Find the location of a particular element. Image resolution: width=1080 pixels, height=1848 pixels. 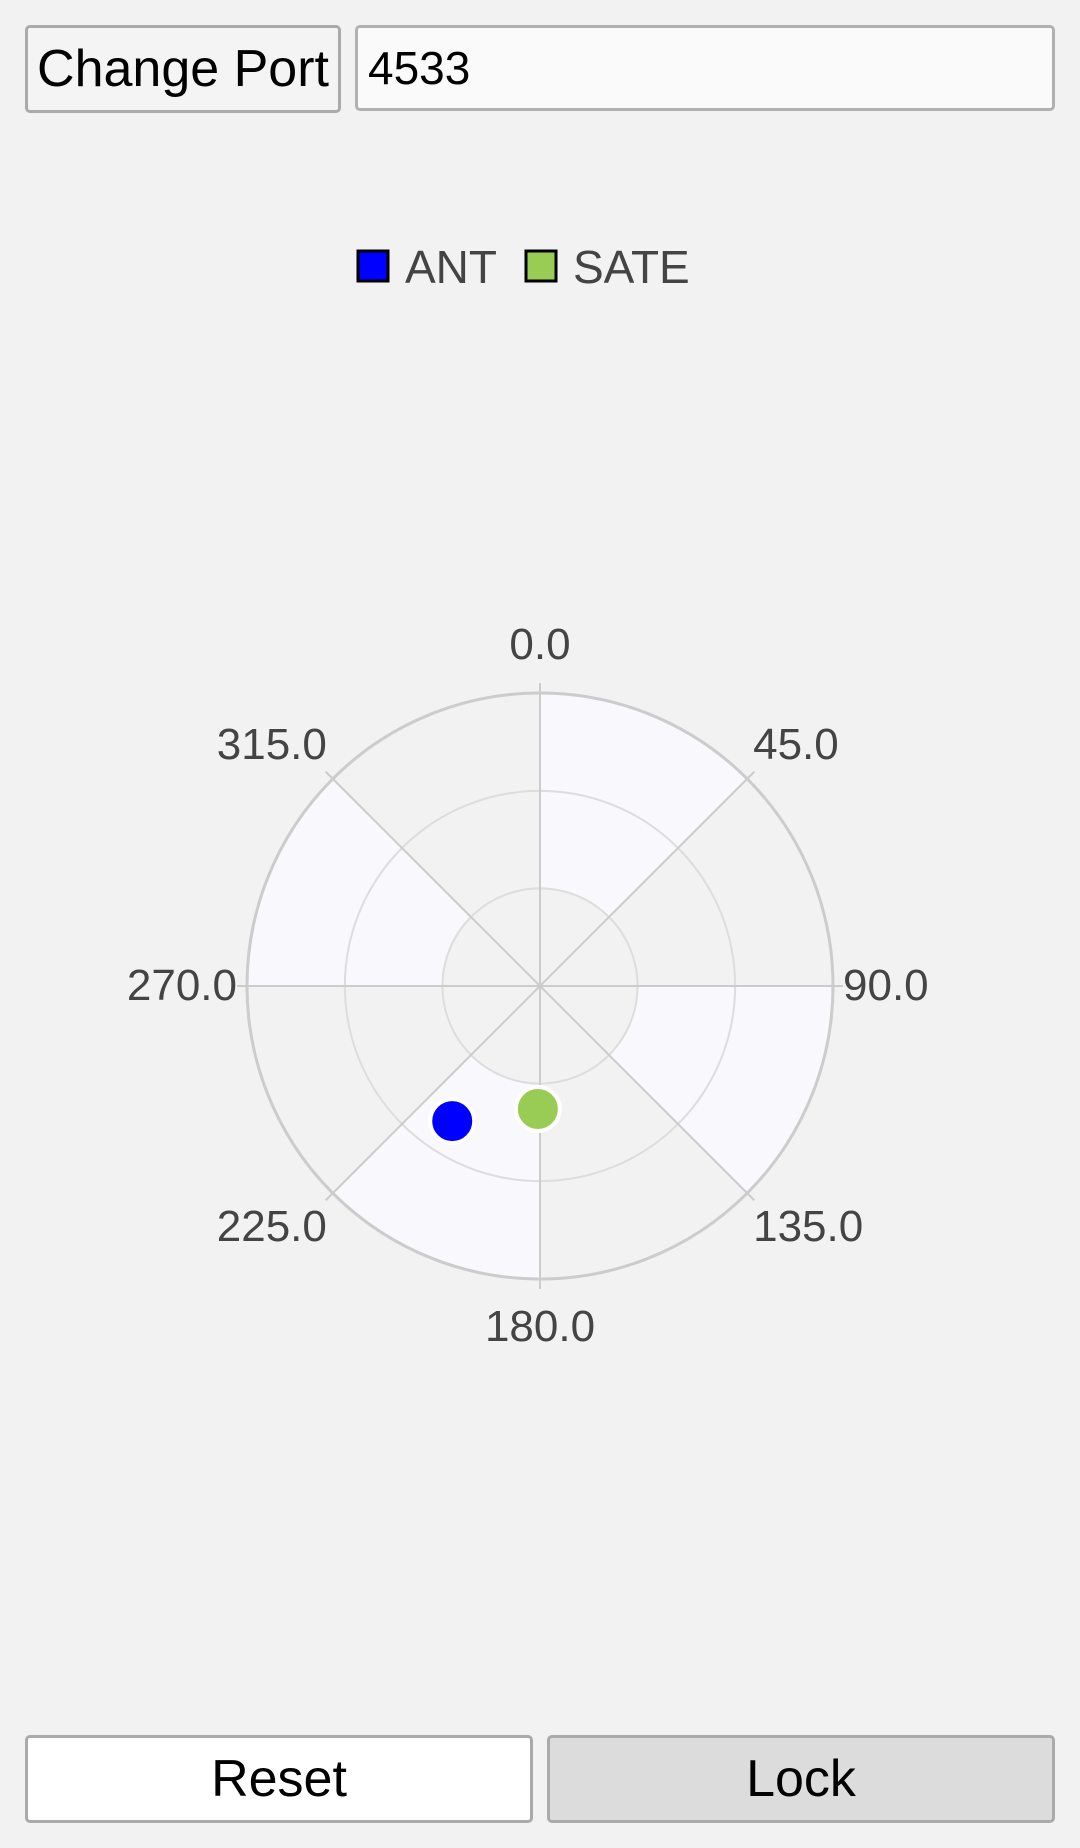

angle-tick-label: 0.0 is located at coordinates (539, 644).